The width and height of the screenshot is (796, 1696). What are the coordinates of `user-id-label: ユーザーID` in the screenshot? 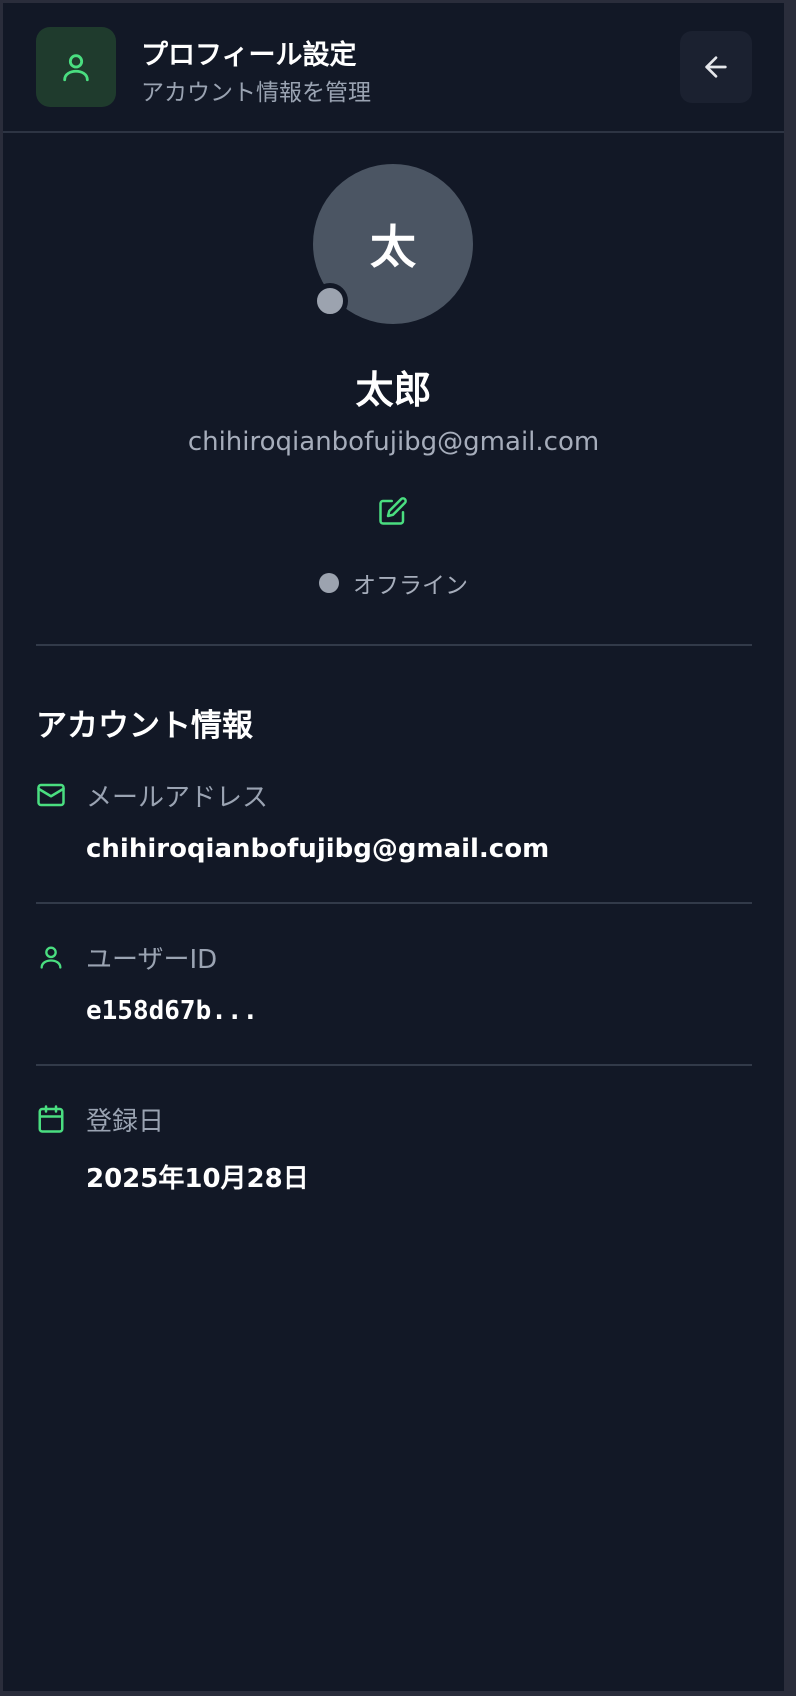 It's located at (152, 960).